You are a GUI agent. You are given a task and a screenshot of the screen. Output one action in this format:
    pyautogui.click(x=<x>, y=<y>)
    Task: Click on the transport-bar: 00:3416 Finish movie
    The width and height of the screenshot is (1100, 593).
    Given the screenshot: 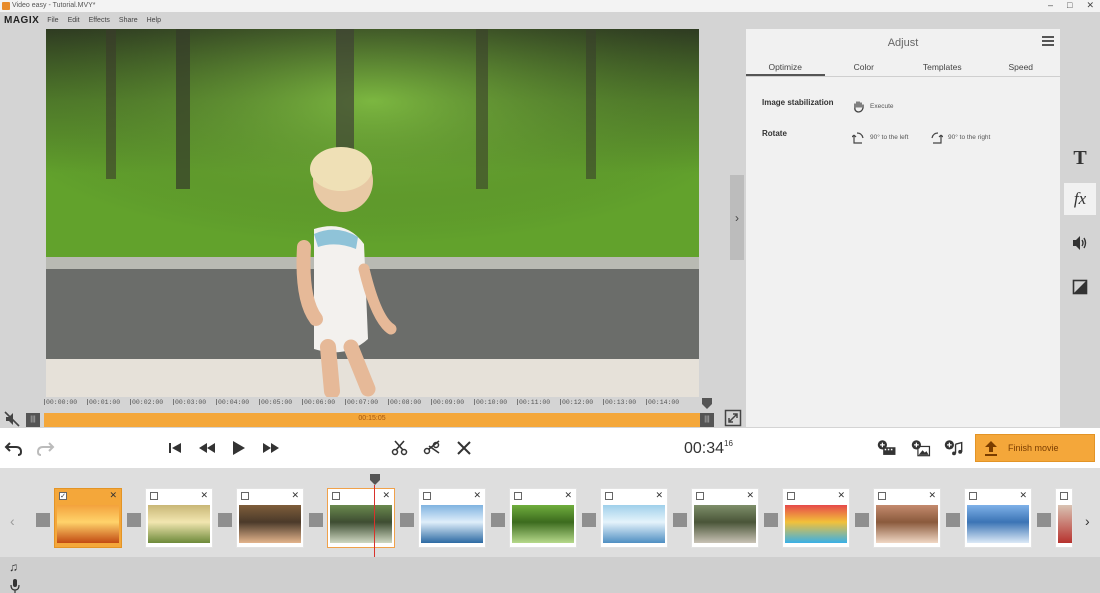 What is the action you would take?
    pyautogui.click(x=550, y=448)
    